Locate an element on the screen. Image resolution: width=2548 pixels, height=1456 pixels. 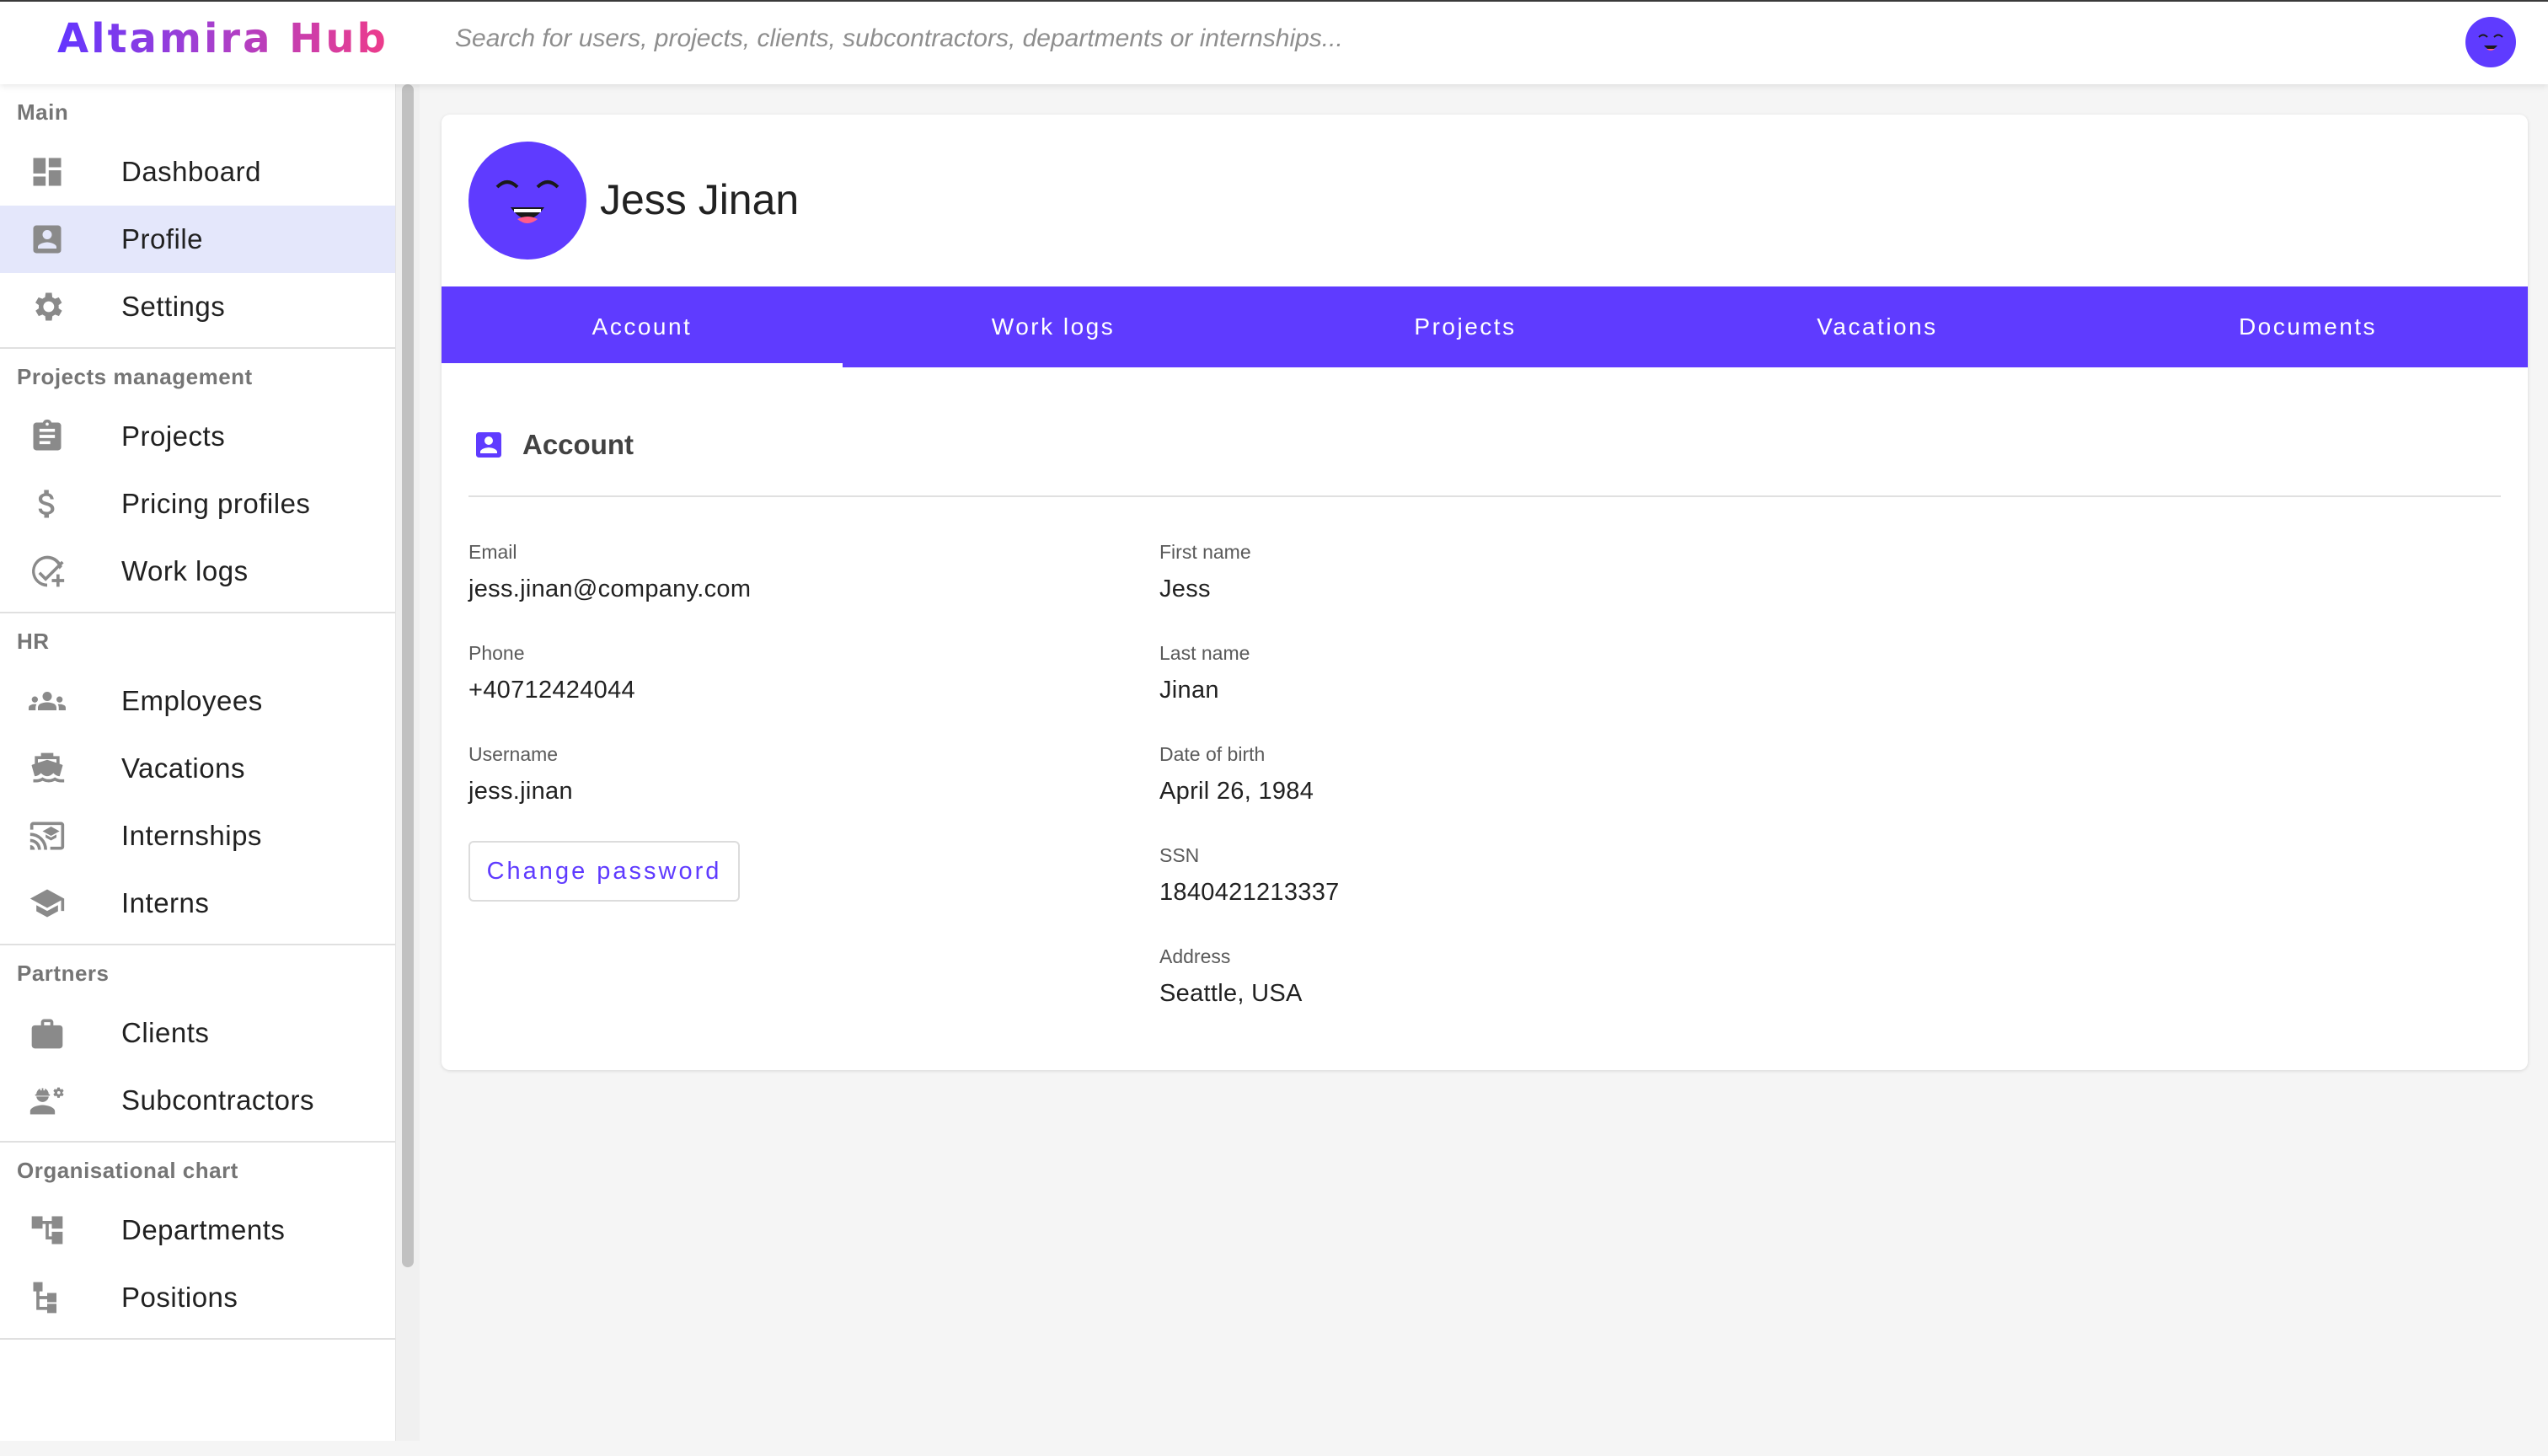
tree-icon is located at coordinates (47, 1230).